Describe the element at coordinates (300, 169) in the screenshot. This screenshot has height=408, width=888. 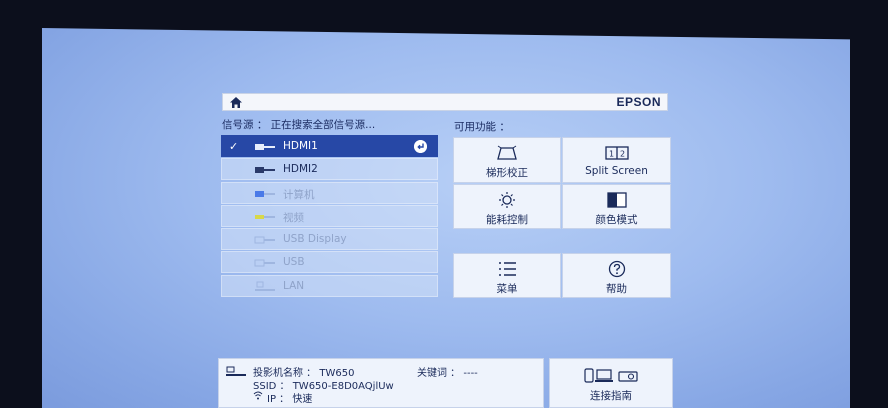
I see `source-label-hdmi2: HDMI2` at that location.